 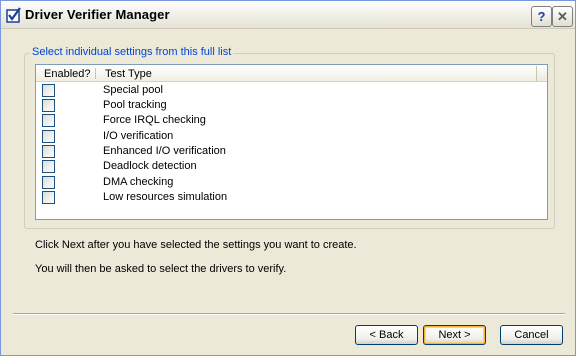 What do you see at coordinates (562, 16) in the screenshot?
I see `close-button: ✕` at bounding box center [562, 16].